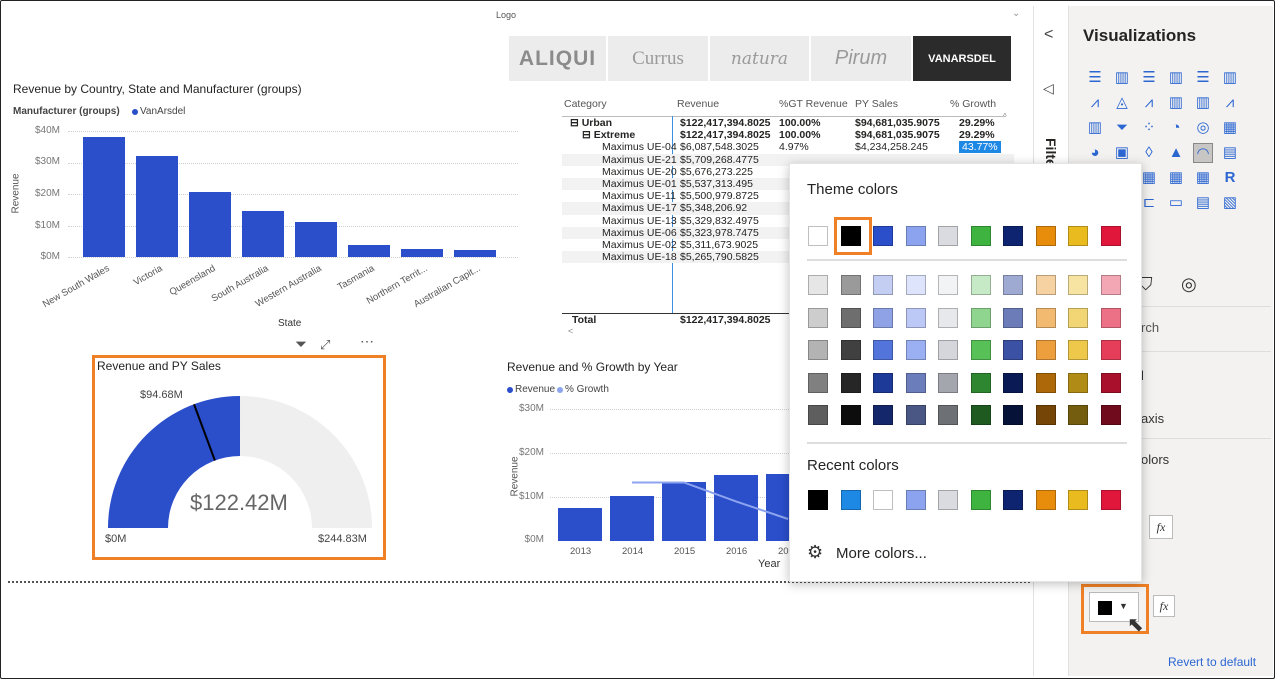 The image size is (1275, 679). I want to click on map-icon: ◕, so click(1095, 153).